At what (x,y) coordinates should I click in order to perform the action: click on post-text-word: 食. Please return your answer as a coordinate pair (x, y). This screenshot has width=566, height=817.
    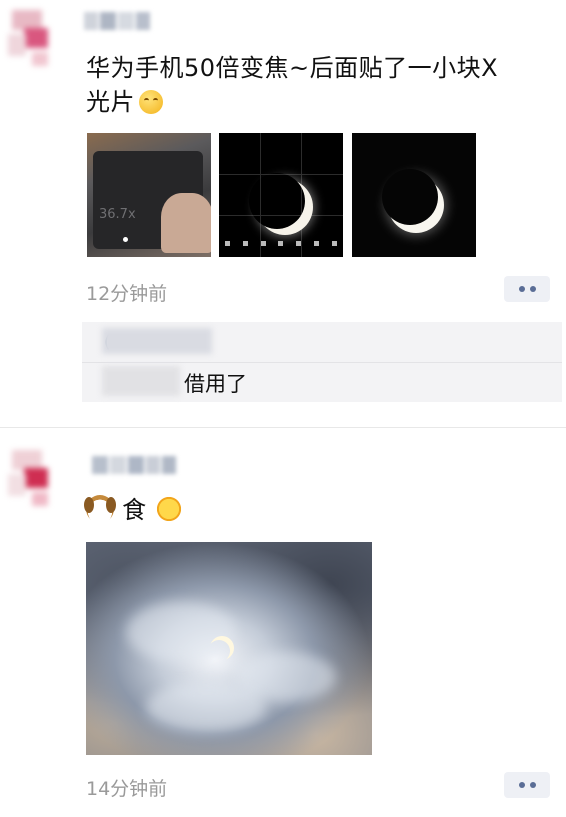
    Looking at the image, I should click on (134, 510).